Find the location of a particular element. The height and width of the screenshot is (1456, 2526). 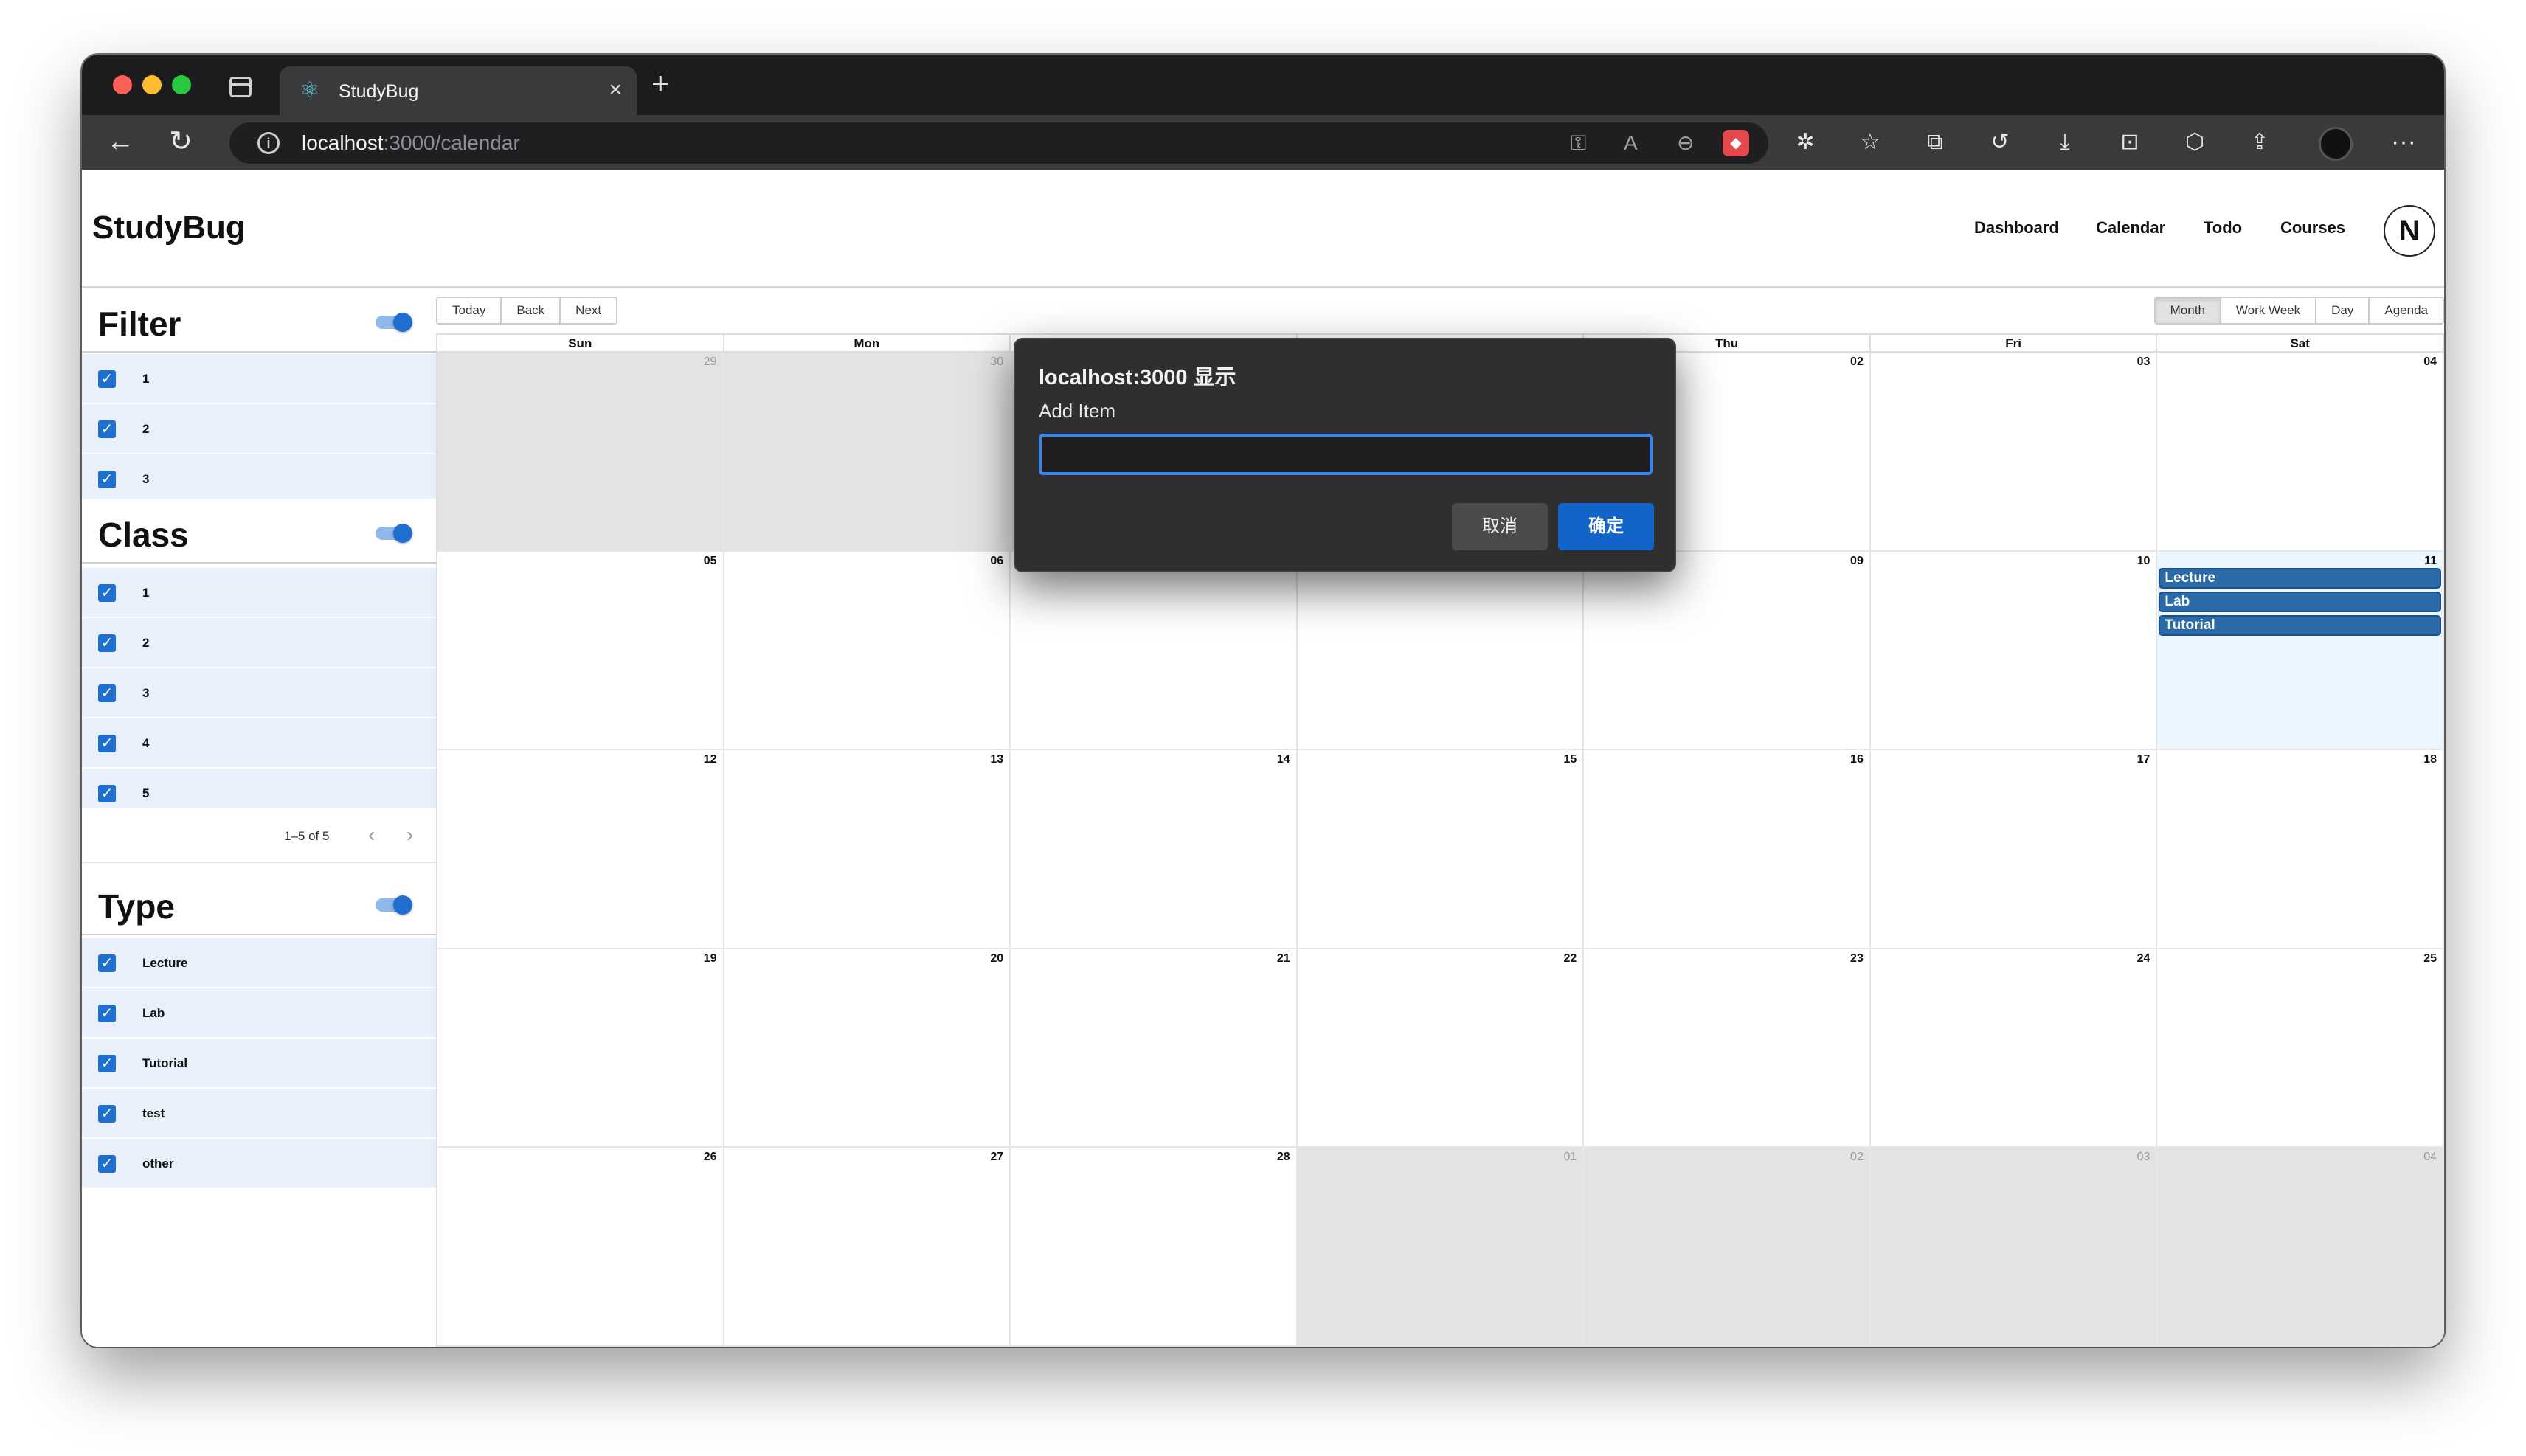

share-icon: ⇪ is located at coordinates (2259, 142).